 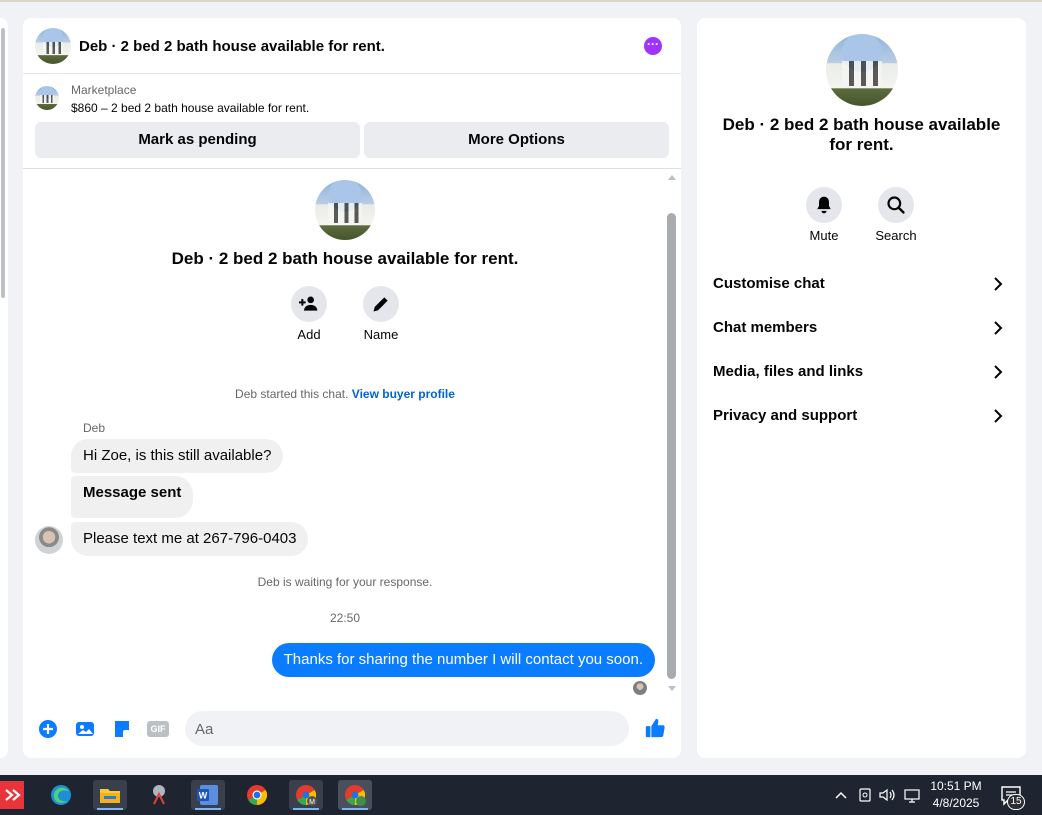 What do you see at coordinates (345, 582) in the screenshot?
I see `waiting-notice: Deb is waiting for your response.` at bounding box center [345, 582].